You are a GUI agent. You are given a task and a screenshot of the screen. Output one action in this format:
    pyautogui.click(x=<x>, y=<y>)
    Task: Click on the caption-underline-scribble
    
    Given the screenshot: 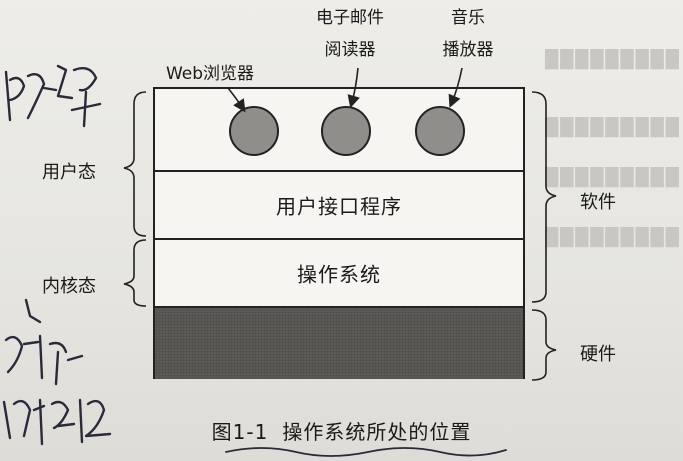 What is the action you would take?
    pyautogui.click(x=366, y=452)
    